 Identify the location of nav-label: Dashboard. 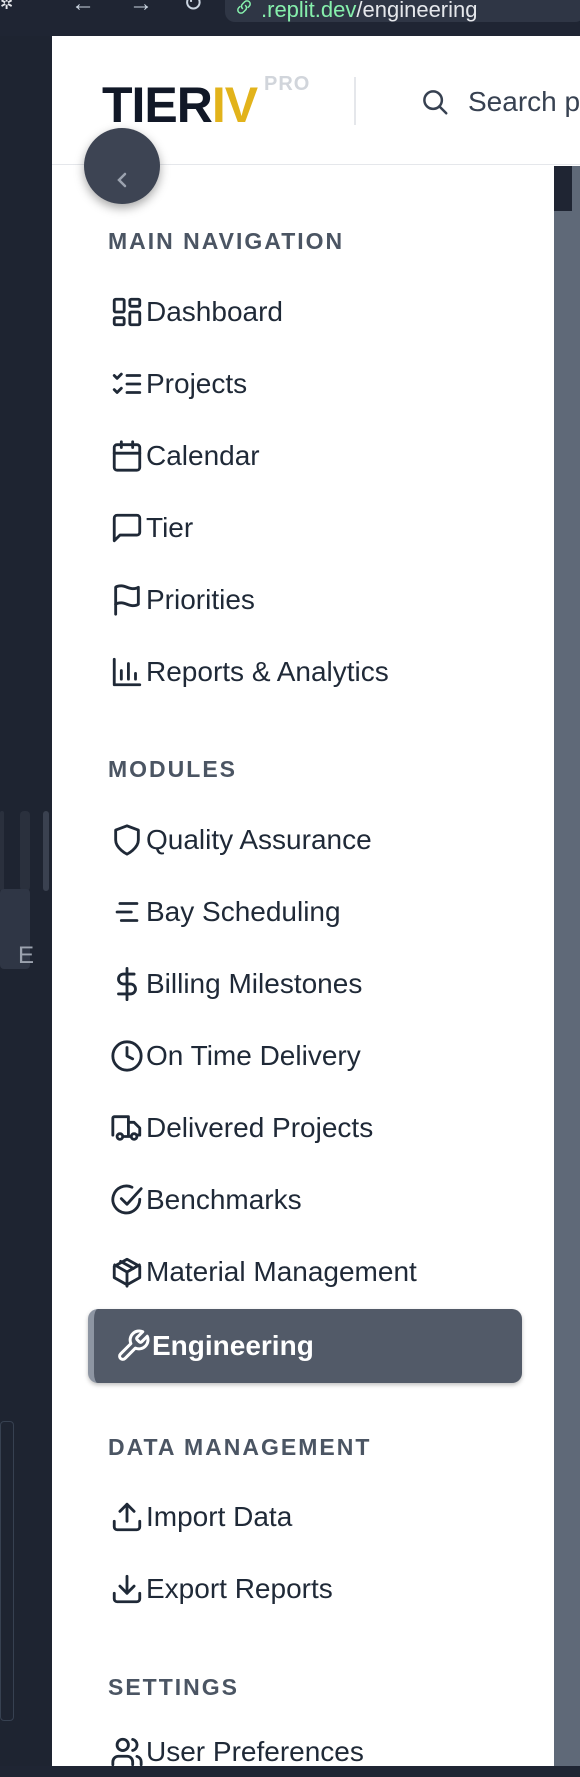
(214, 311).